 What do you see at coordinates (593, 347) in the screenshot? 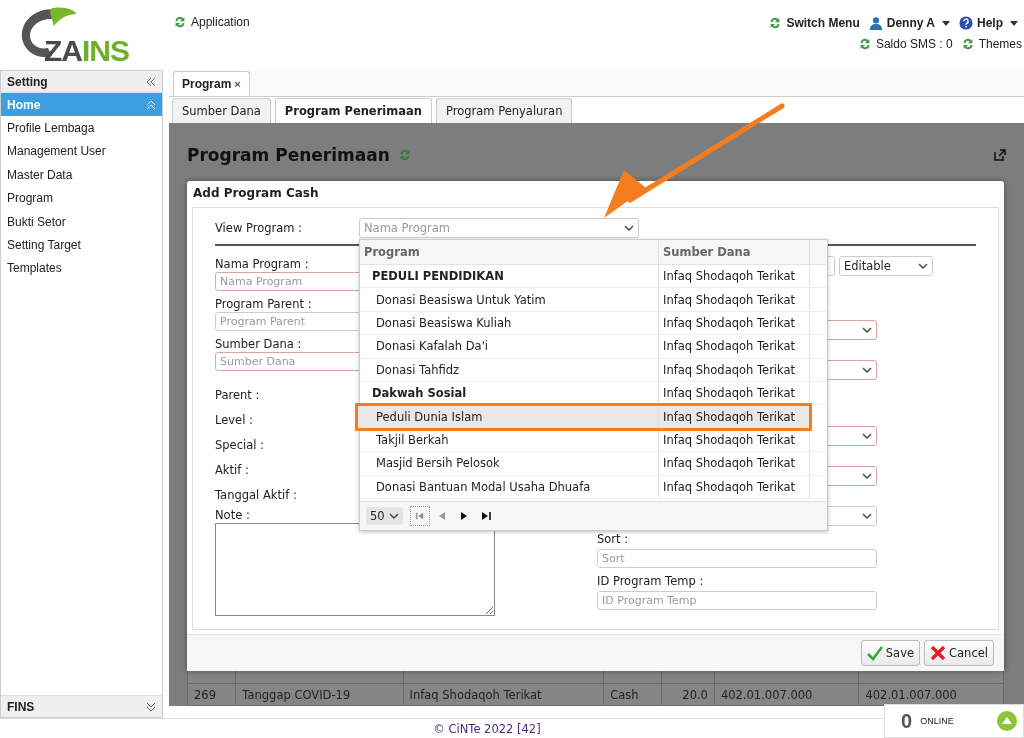
I see `program-row: Donasi Kafalah Da'i Infaq Shodaqoh Terikat` at bounding box center [593, 347].